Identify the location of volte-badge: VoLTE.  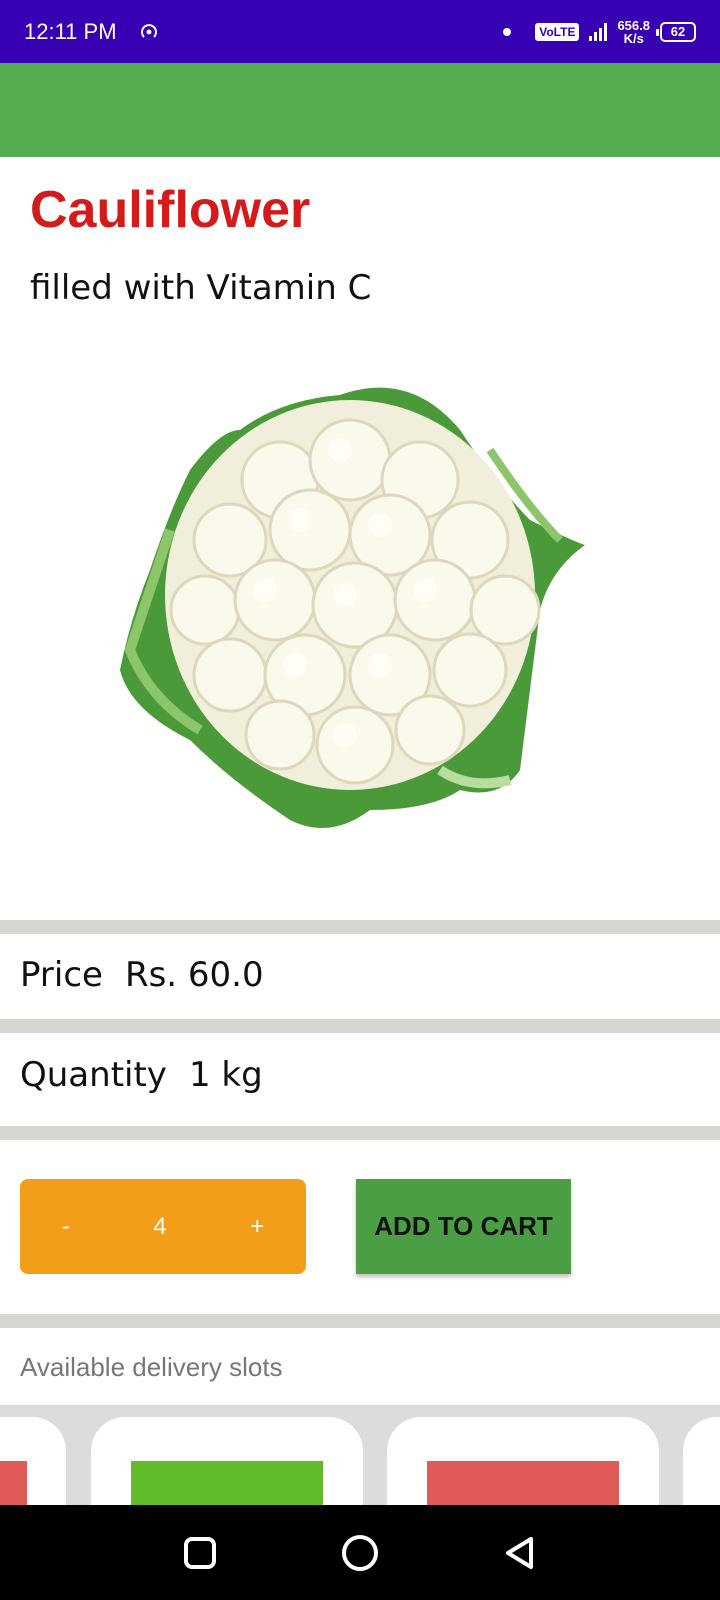
(557, 31).